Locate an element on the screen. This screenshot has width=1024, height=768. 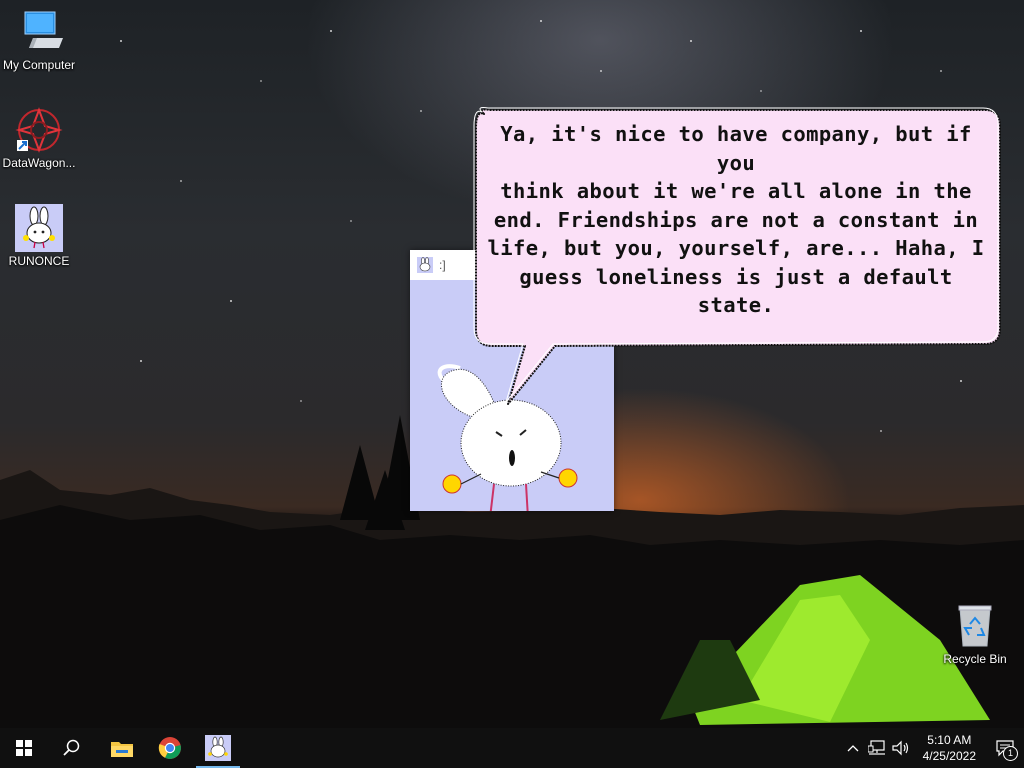
show-hidden-icons-button is located at coordinates (853, 748).